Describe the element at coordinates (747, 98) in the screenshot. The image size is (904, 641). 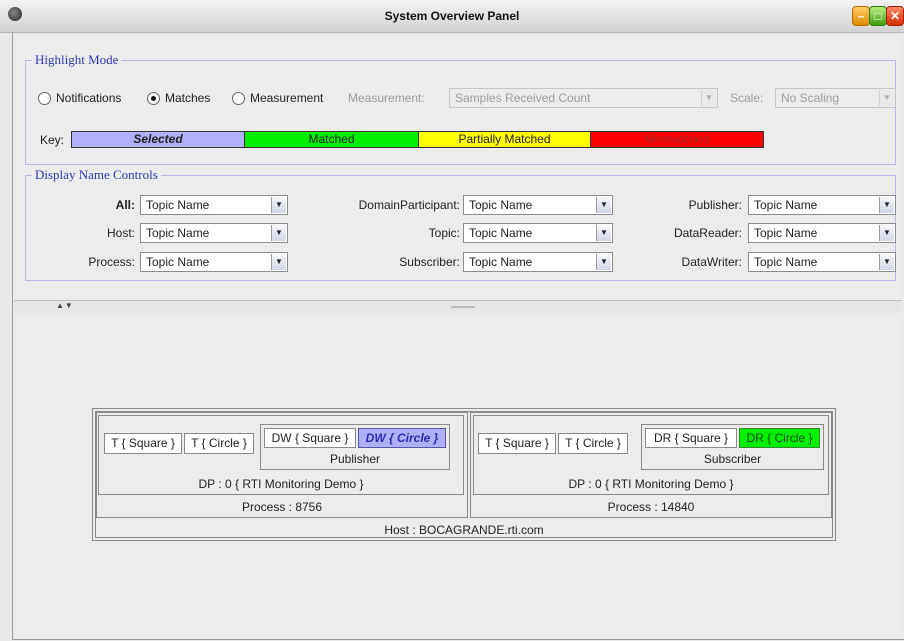
I see `scale-label: Scale:` at that location.